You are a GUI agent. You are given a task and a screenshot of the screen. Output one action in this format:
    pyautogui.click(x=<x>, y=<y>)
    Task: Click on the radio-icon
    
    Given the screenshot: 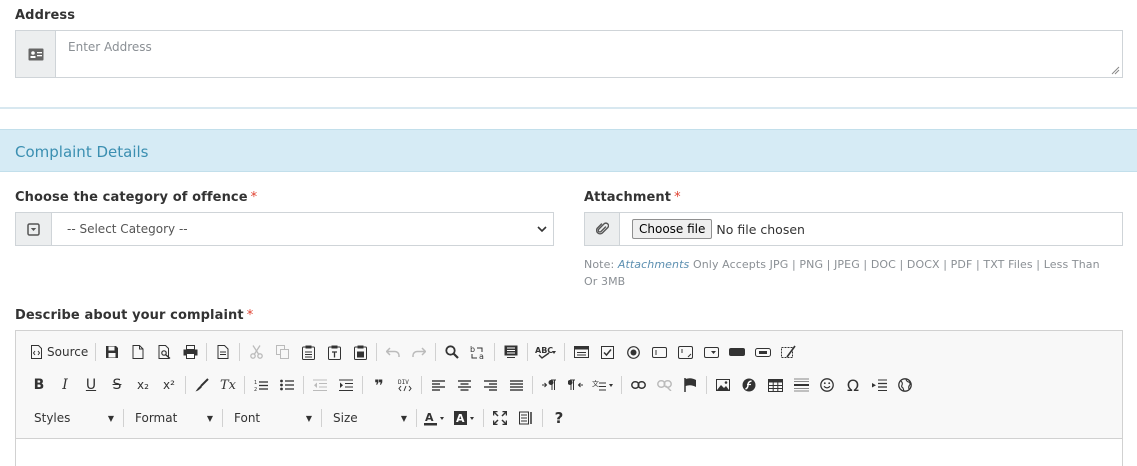 What is the action you would take?
    pyautogui.click(x=633, y=352)
    